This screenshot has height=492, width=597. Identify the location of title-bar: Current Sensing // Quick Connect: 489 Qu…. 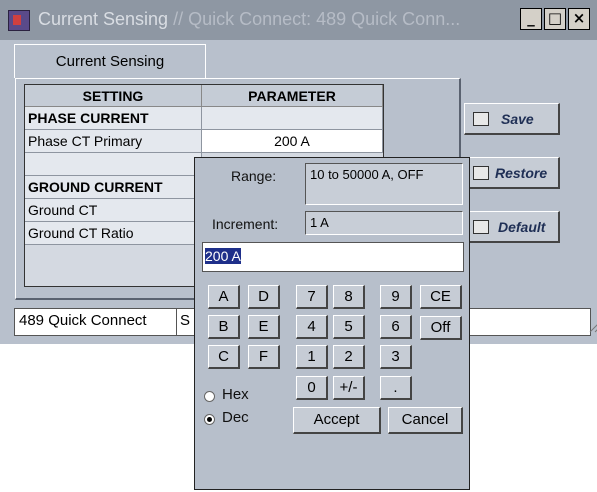
(298, 20).